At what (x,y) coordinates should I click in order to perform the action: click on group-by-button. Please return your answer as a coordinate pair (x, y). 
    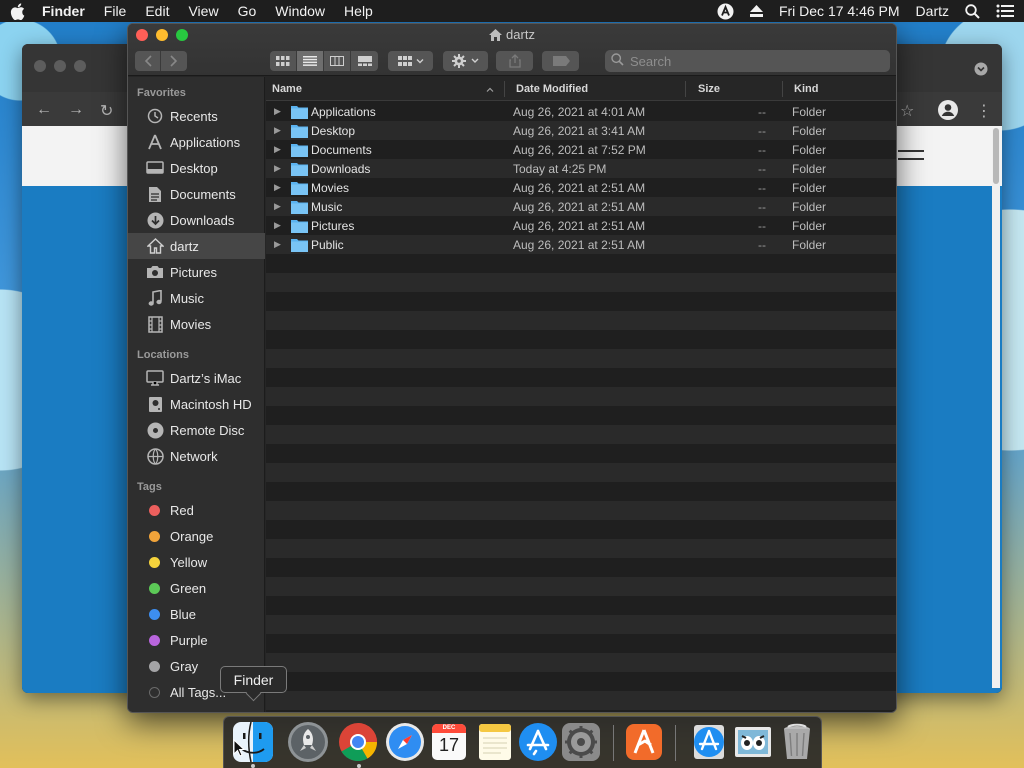
    Looking at the image, I should click on (410, 61).